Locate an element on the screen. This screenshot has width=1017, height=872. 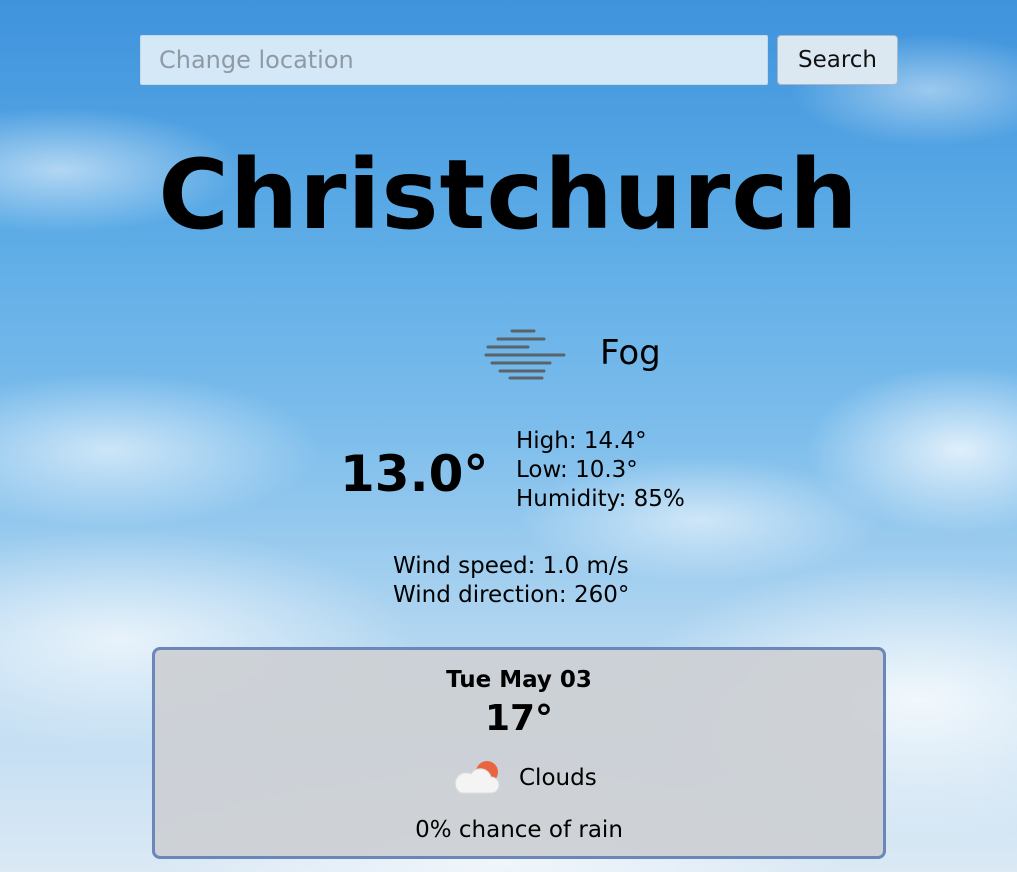
wind-details: Wind speed: 1.0 m/s Wind direction: 260° is located at coordinates (511, 581).